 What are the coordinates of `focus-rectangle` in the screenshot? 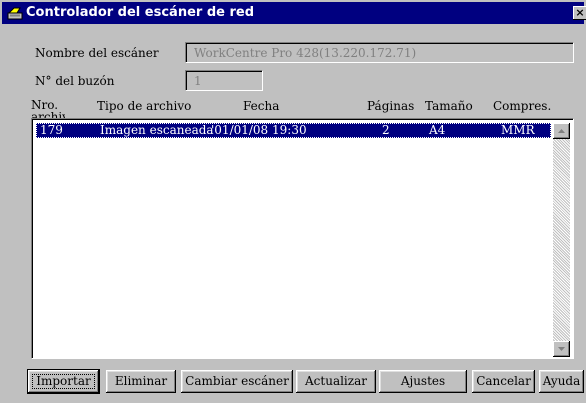 It's located at (293, 130).